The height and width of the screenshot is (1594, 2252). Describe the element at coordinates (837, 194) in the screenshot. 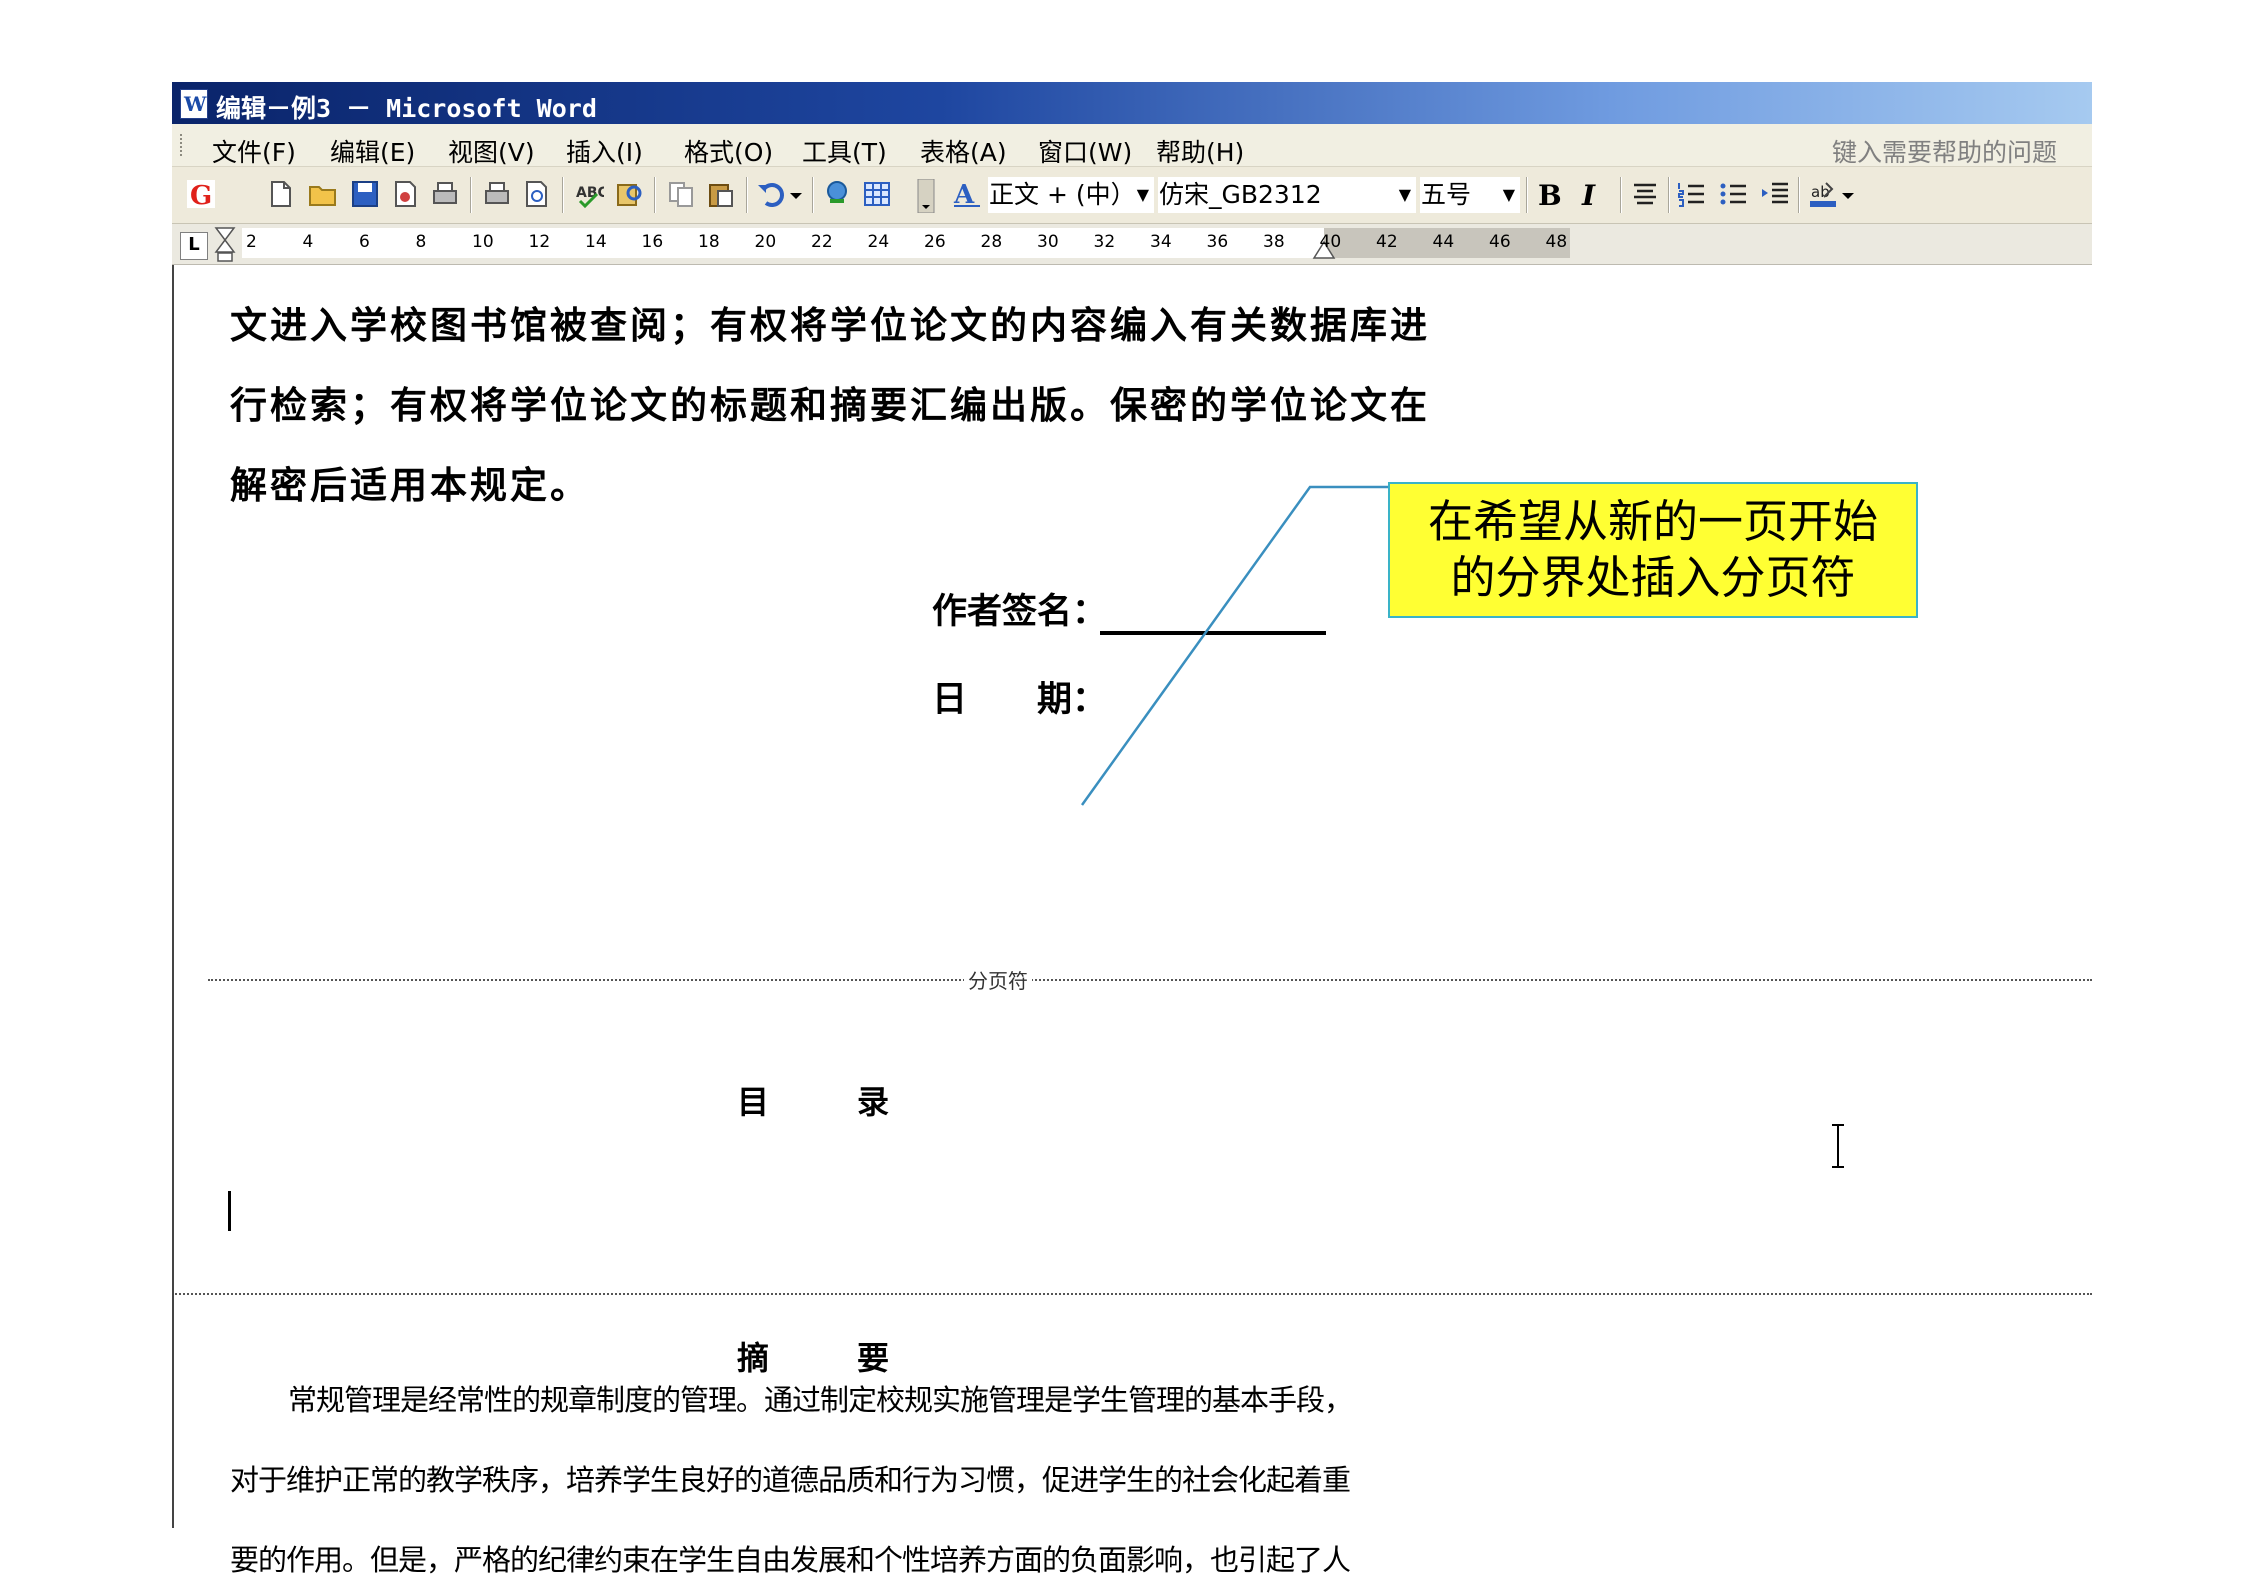

I see `hyperlink-icon` at that location.